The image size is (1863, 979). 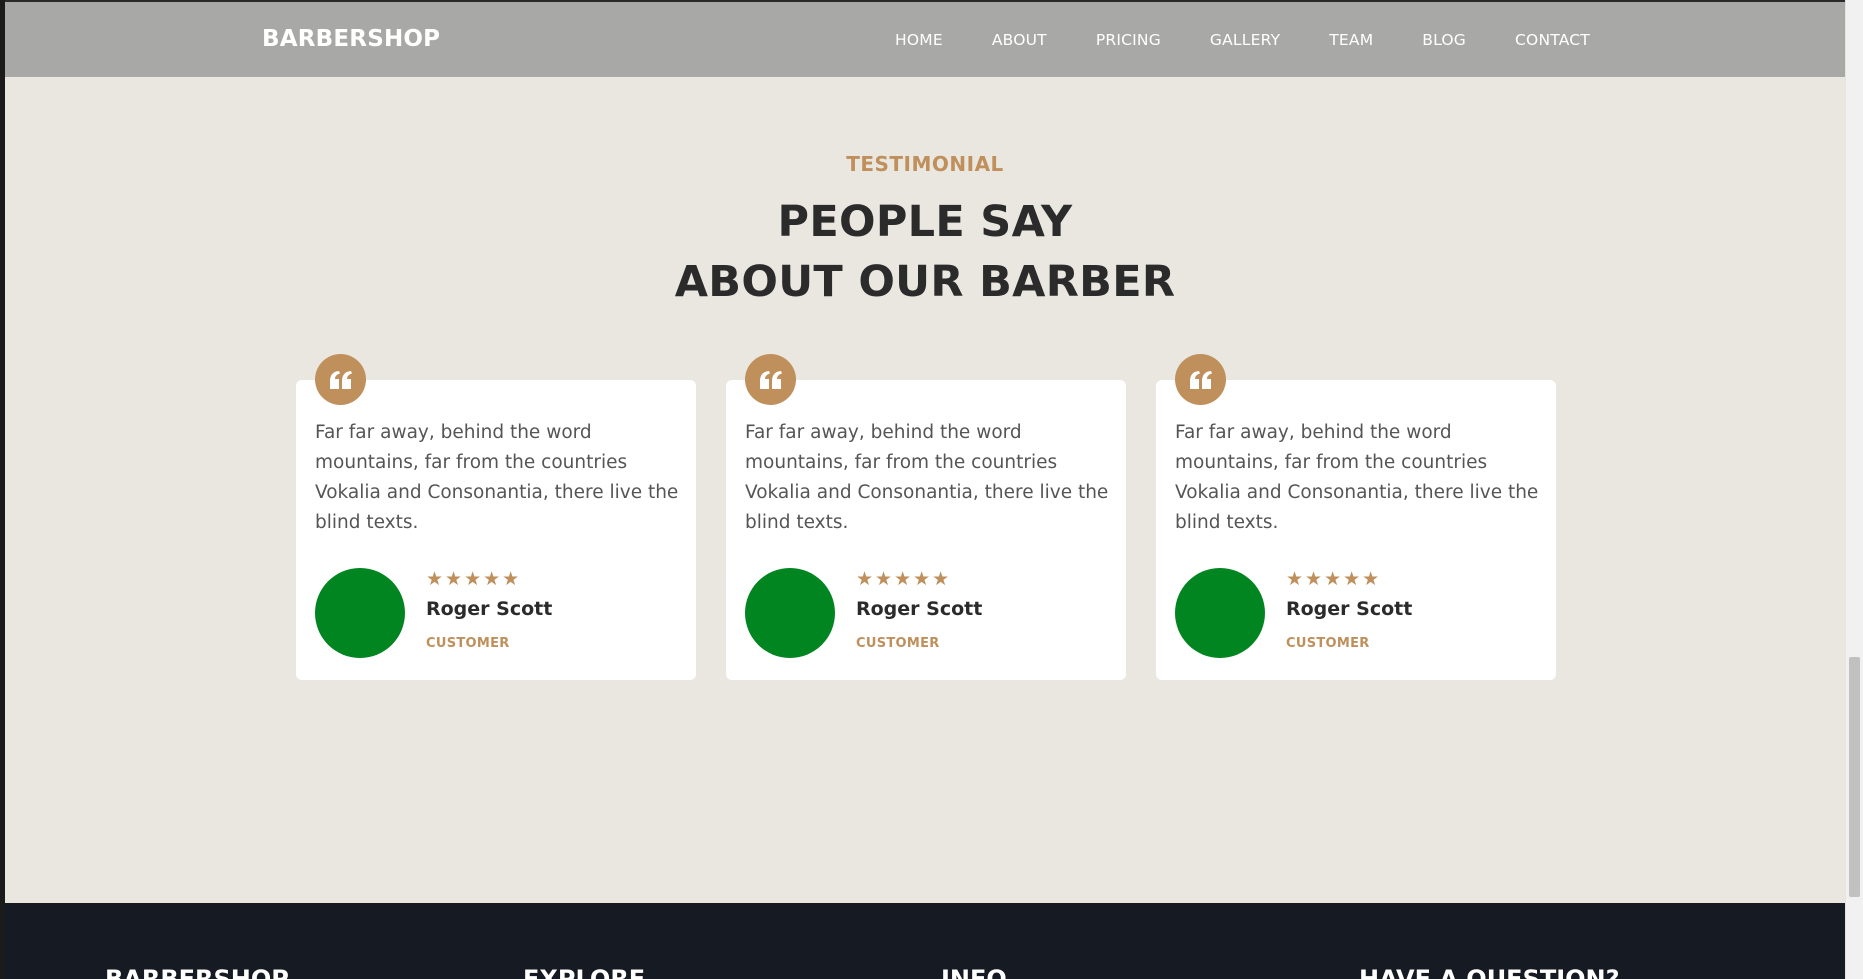 What do you see at coordinates (2, 489) in the screenshot?
I see `window-left-border` at bounding box center [2, 489].